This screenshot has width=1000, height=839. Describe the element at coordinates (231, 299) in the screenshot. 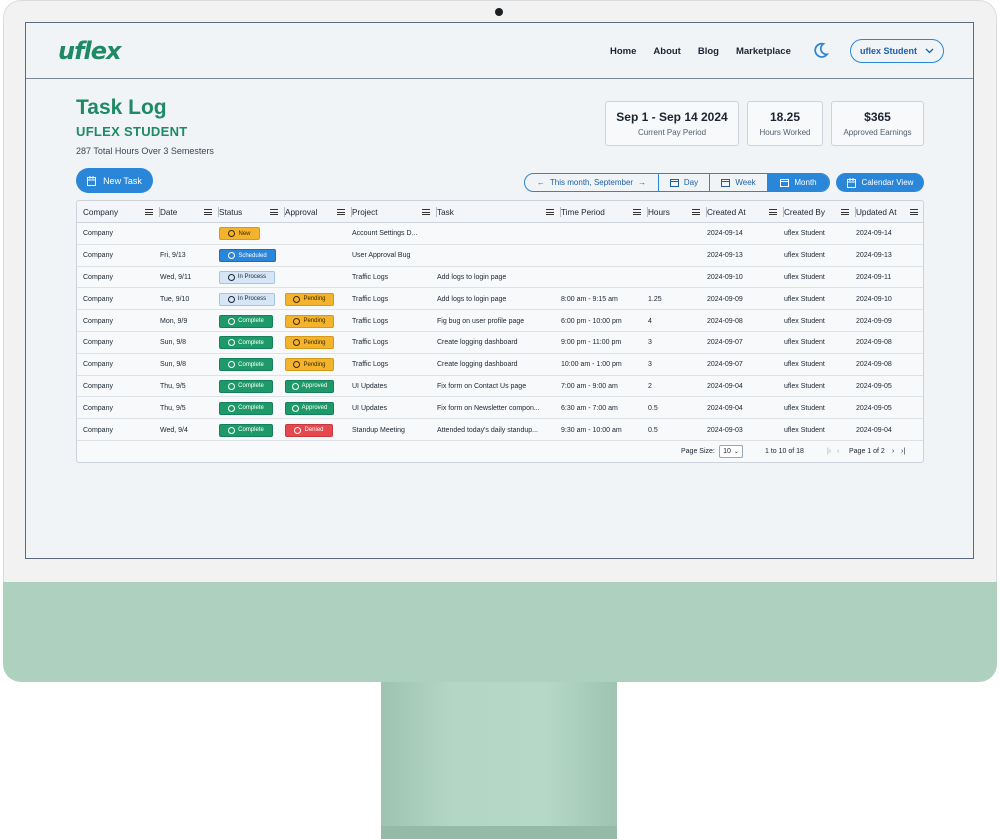

I see `stopwatch-icon` at that location.